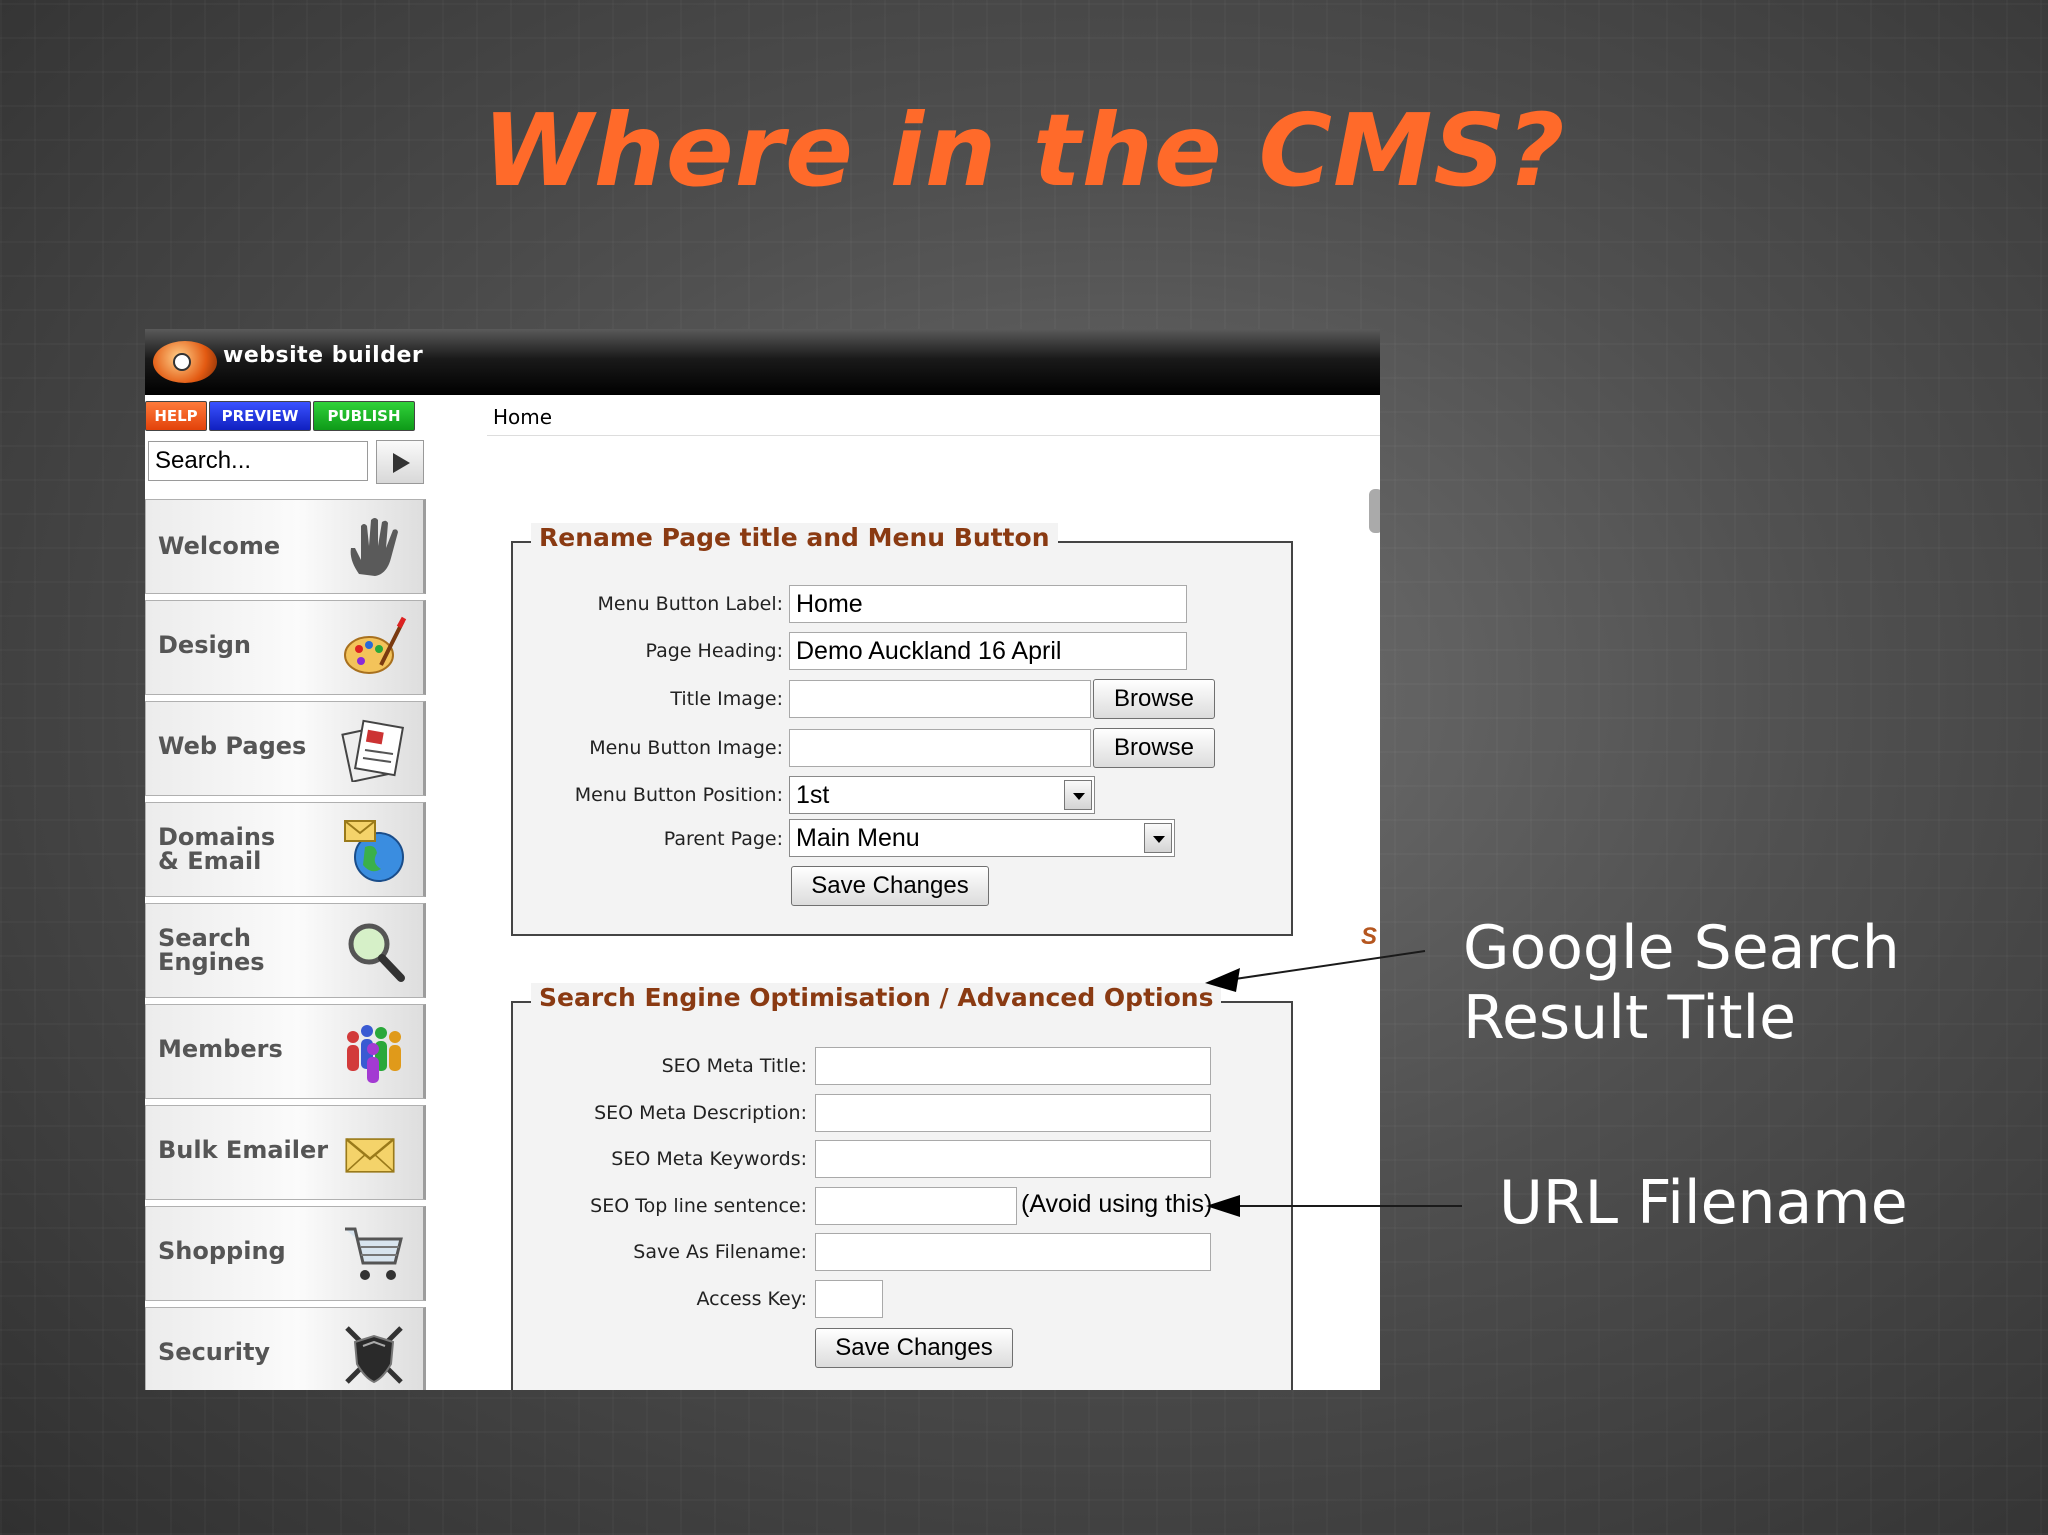 This screenshot has width=2048, height=1535. What do you see at coordinates (1681, 983) in the screenshot?
I see `annotation-google-title: Google Search Result Title` at bounding box center [1681, 983].